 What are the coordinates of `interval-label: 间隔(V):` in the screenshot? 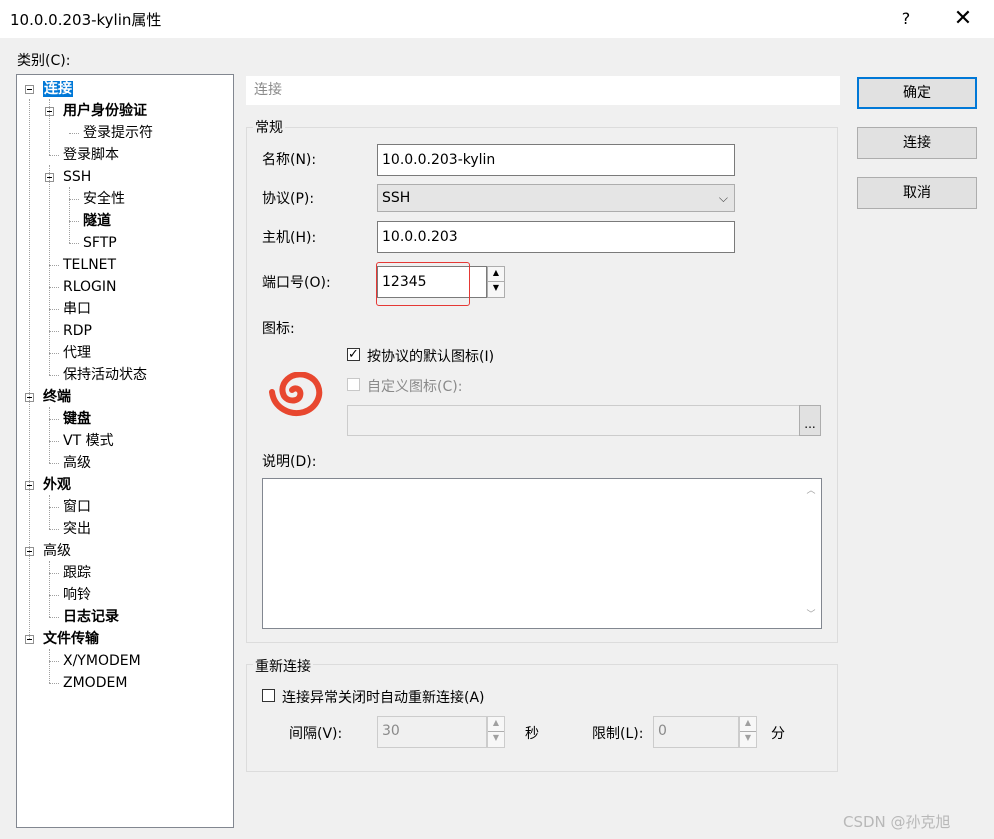 It's located at (316, 734).